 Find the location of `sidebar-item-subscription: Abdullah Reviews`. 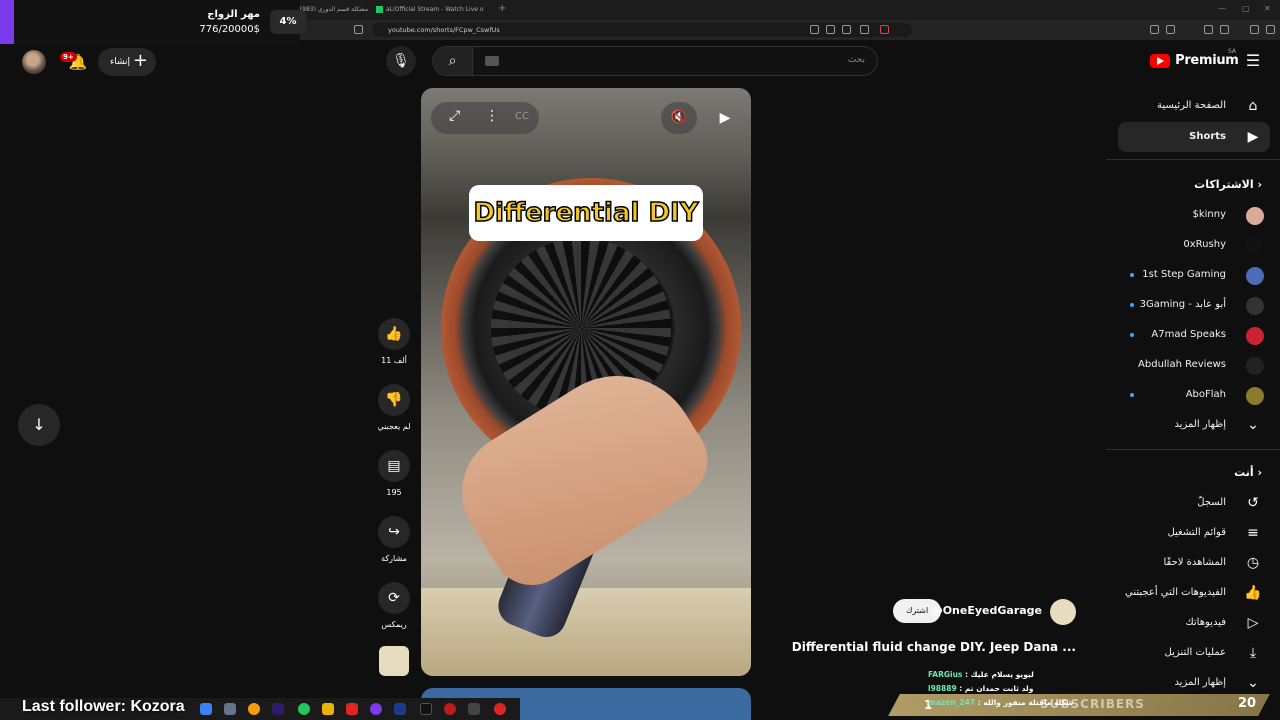

sidebar-item-subscription: Abdullah Reviews is located at coordinates (1192, 365).